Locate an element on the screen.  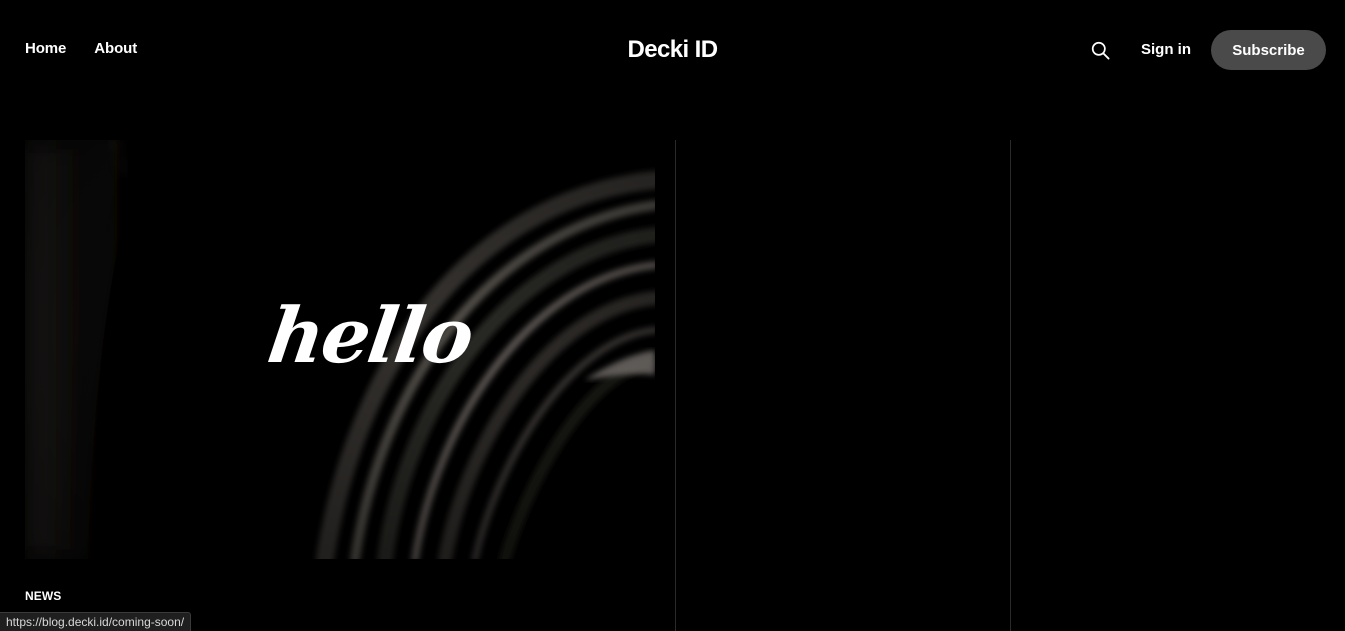
post-tag-link: NEWS is located at coordinates (43, 596).